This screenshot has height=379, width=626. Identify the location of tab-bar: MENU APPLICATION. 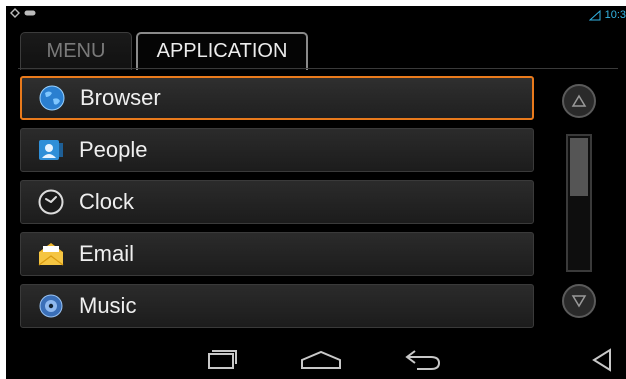
(318, 51).